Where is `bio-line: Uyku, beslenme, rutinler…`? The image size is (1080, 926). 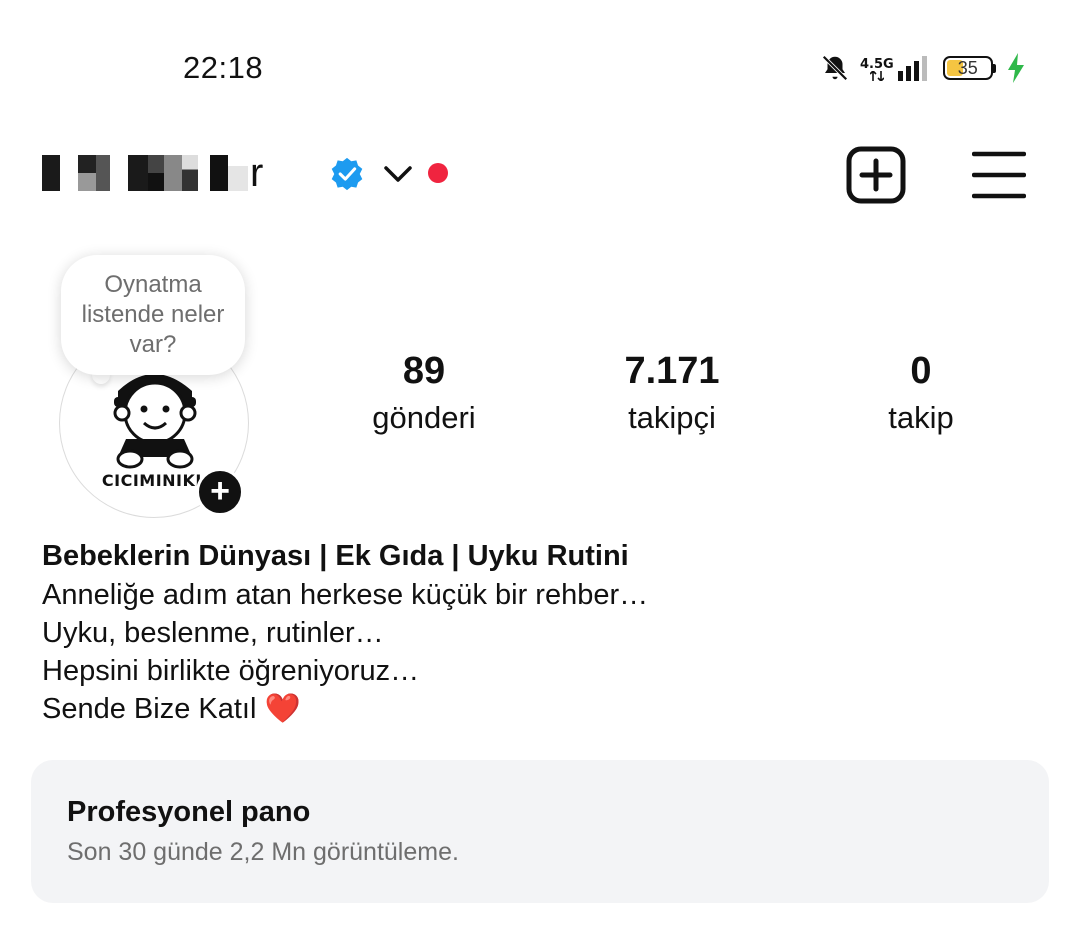
bio-line: Uyku, beslenme, rutinler… is located at coordinates (213, 633).